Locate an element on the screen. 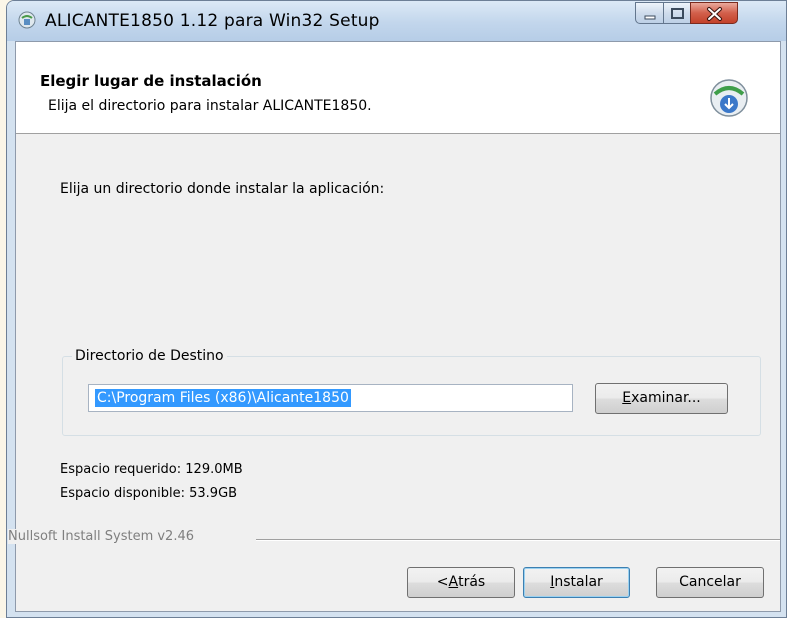  window-title: ALICANTE1850 1.12 para Win32 Setup is located at coordinates (212, 21).